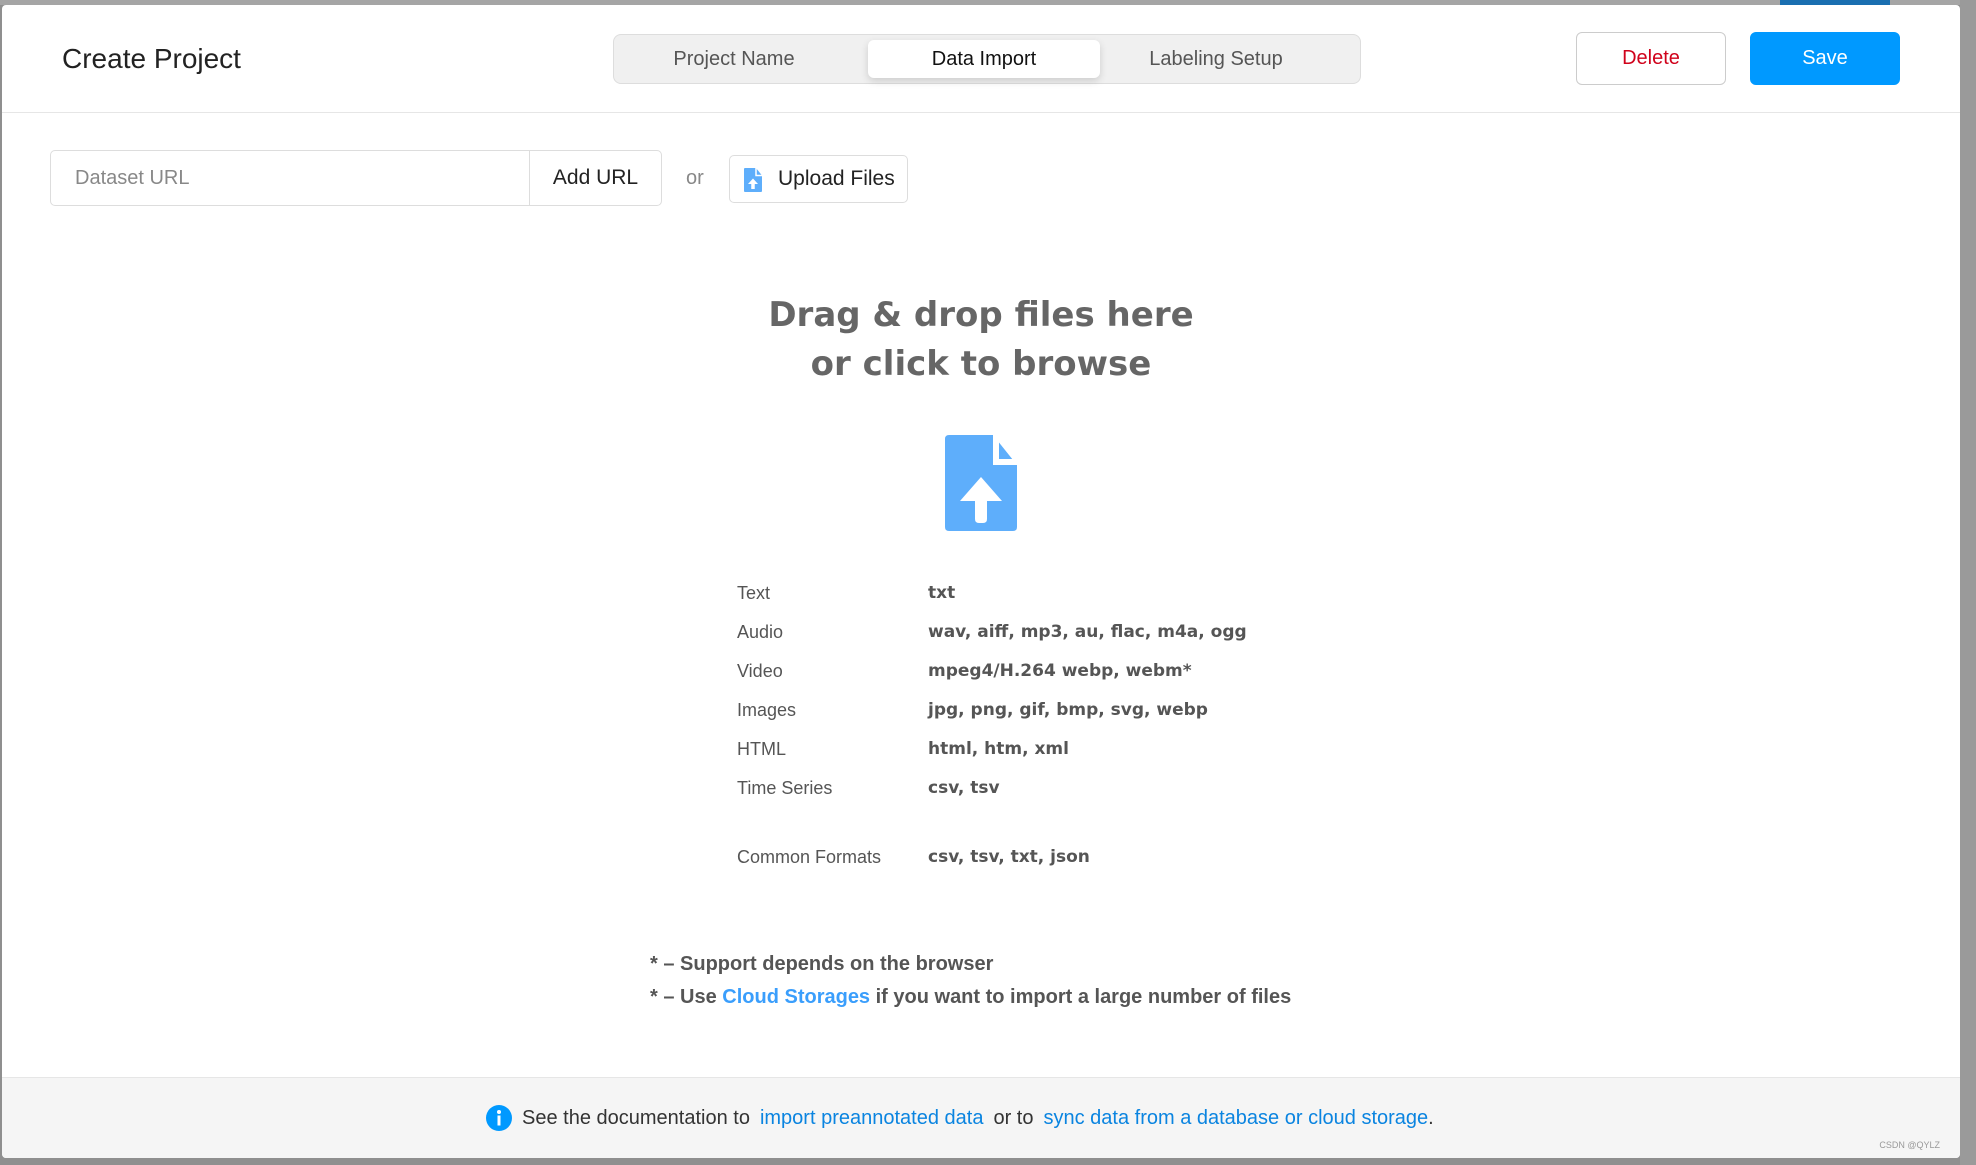  What do you see at coordinates (822, 964) in the screenshot?
I see `browser-support-note: * – Support depends on the browser` at bounding box center [822, 964].